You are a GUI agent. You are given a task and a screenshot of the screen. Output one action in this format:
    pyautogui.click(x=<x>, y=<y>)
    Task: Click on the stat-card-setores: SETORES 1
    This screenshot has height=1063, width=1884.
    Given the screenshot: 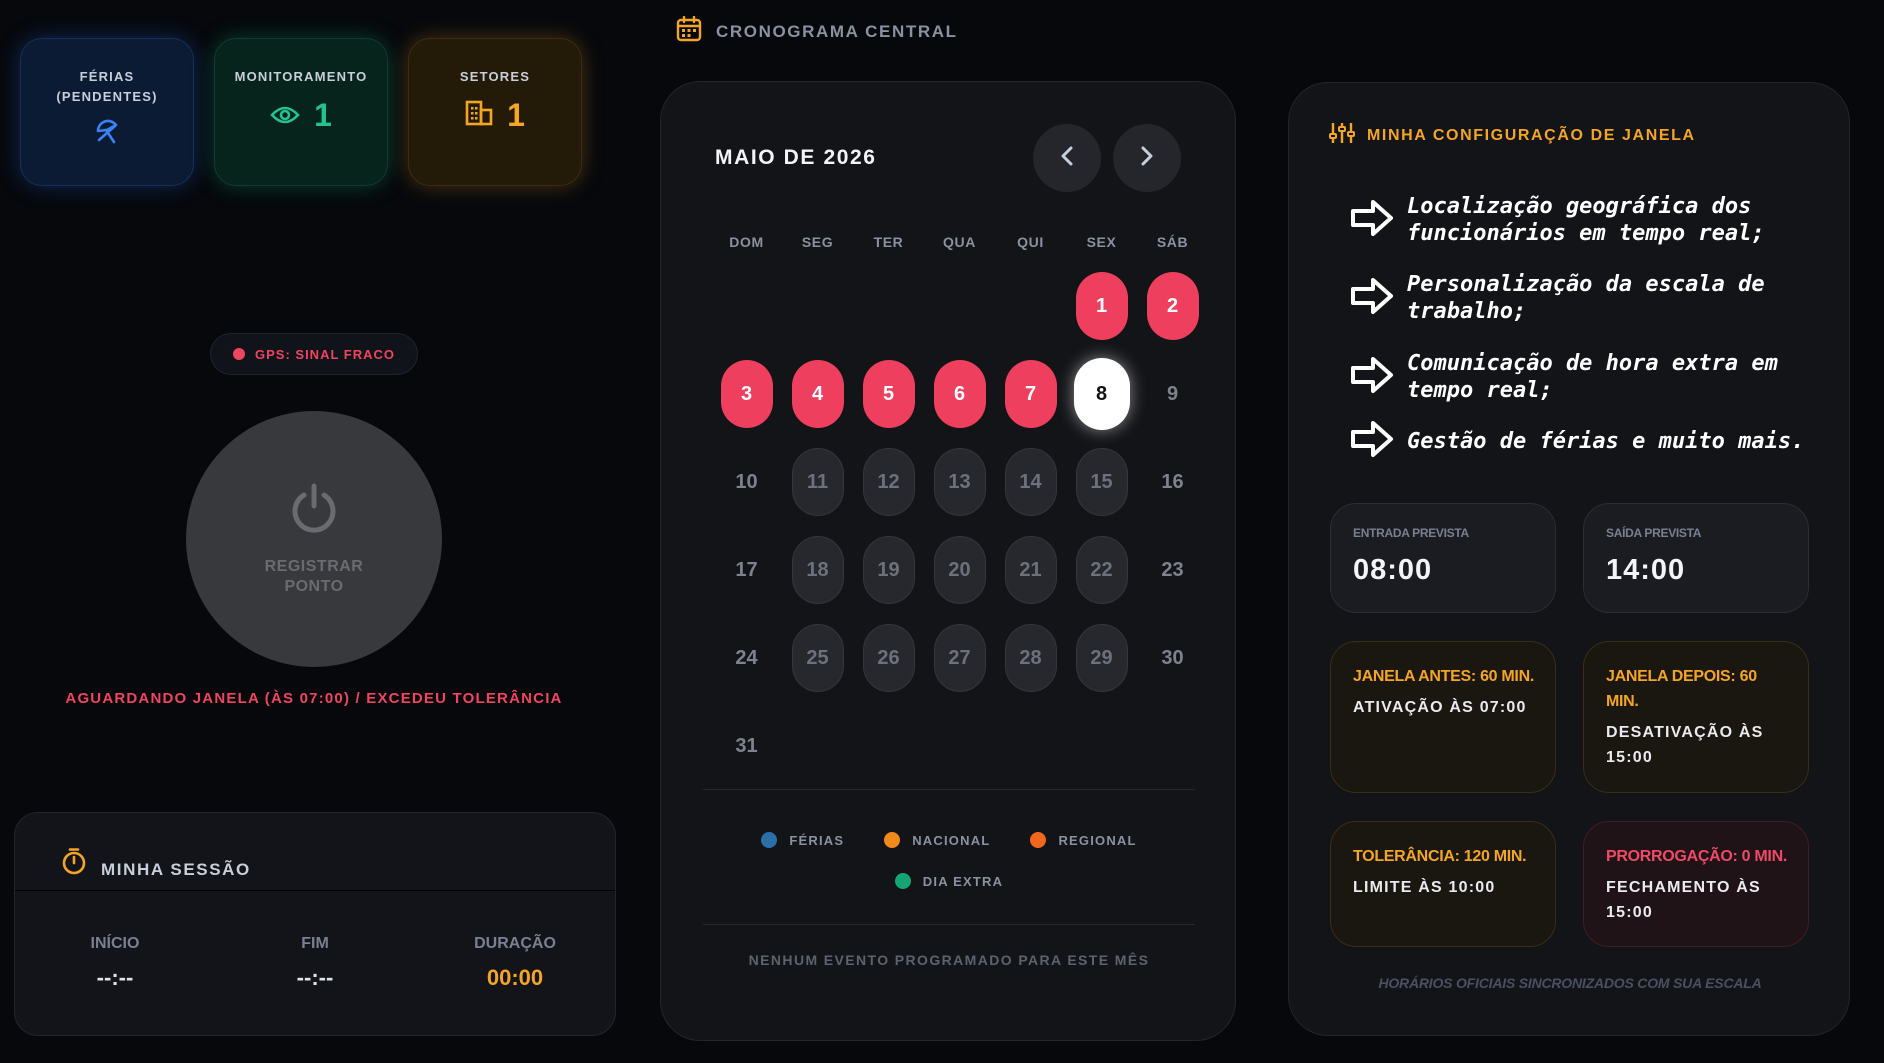 What is the action you would take?
    pyautogui.click(x=495, y=112)
    